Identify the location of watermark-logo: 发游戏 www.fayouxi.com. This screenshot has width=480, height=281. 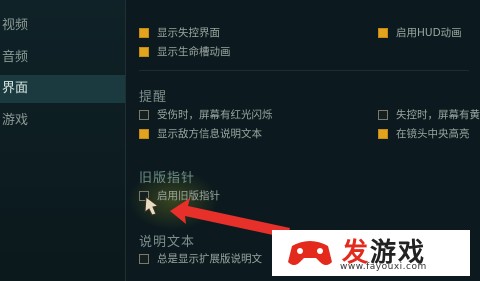
(371, 253).